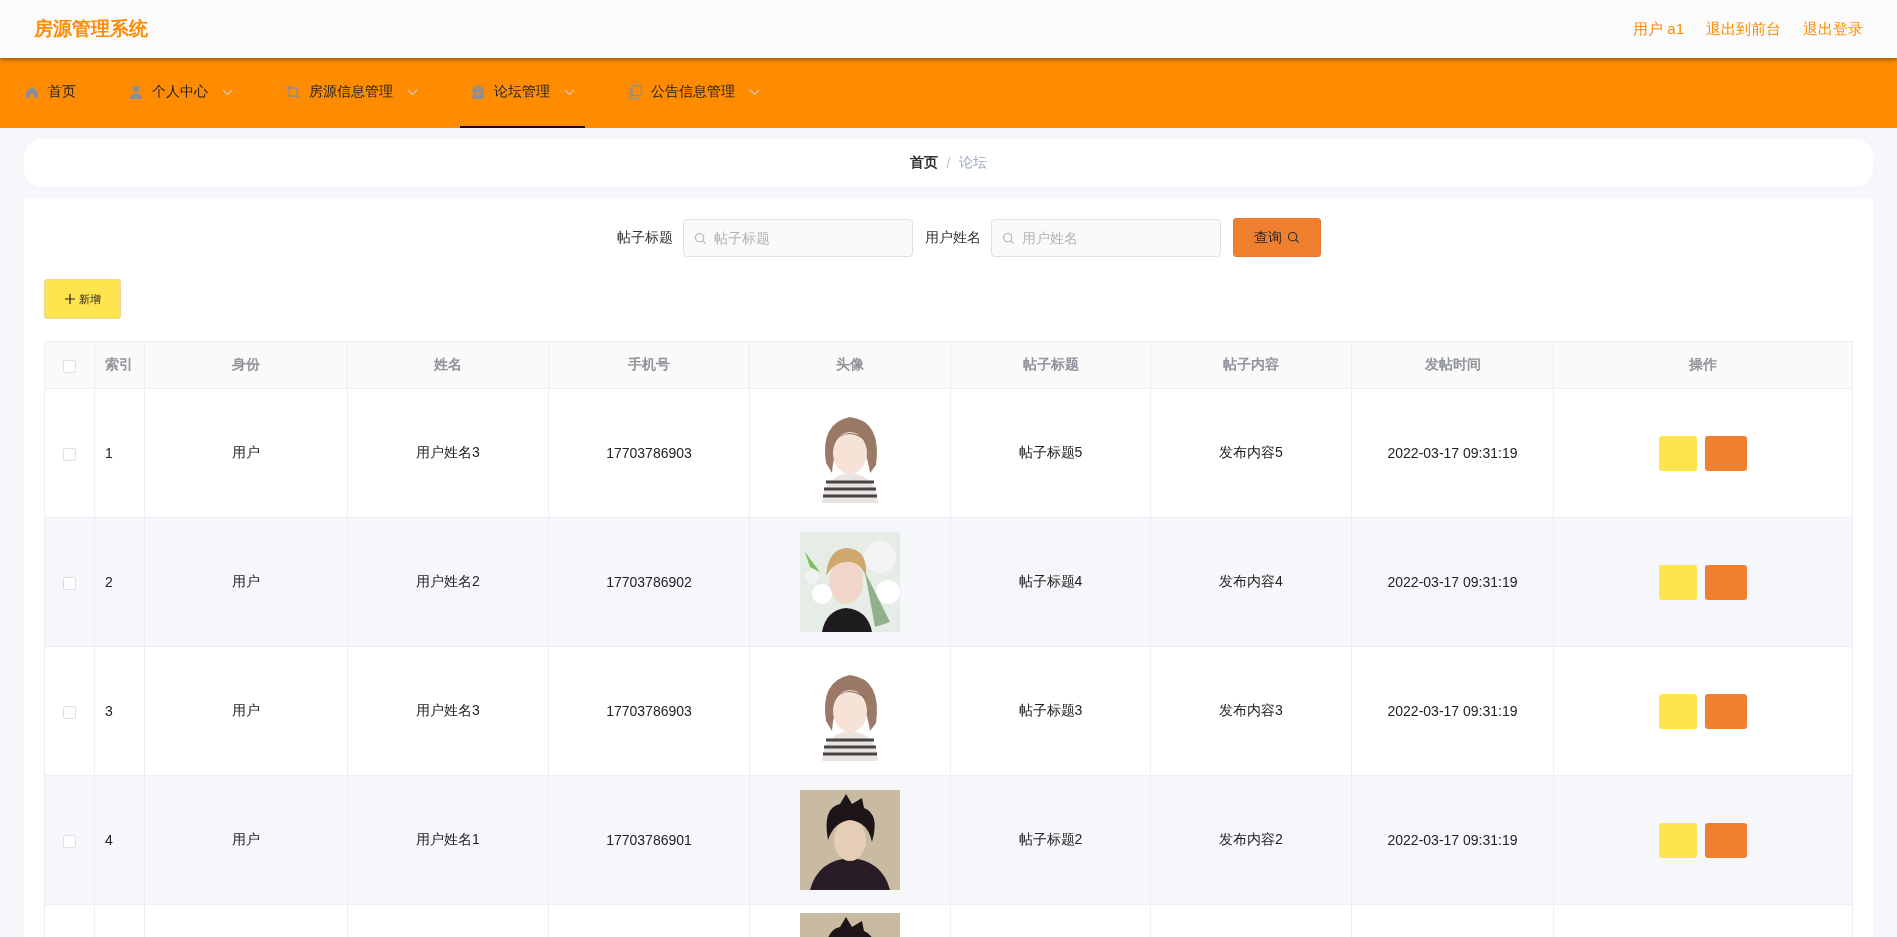 Image resolution: width=1897 pixels, height=937 pixels. What do you see at coordinates (1452, 365) in the screenshot?
I see `column-header: 发帖时间` at bounding box center [1452, 365].